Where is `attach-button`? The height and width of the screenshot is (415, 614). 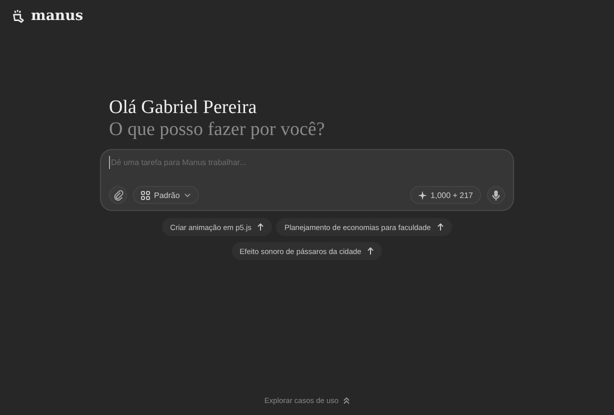
attach-button is located at coordinates (118, 195).